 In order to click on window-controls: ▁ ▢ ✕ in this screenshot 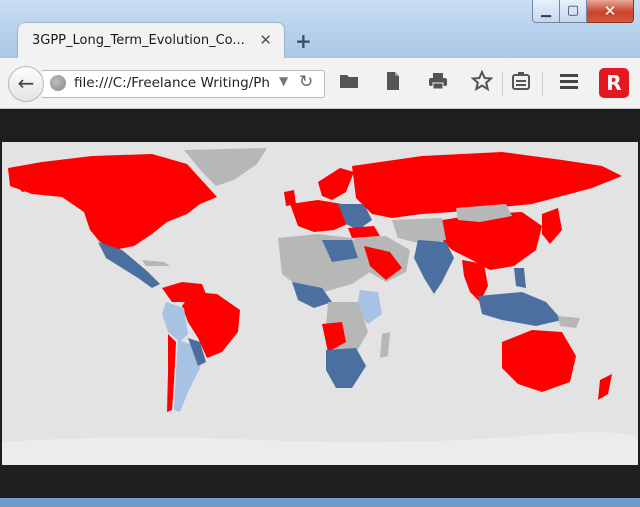, I will do `click(583, 11)`.